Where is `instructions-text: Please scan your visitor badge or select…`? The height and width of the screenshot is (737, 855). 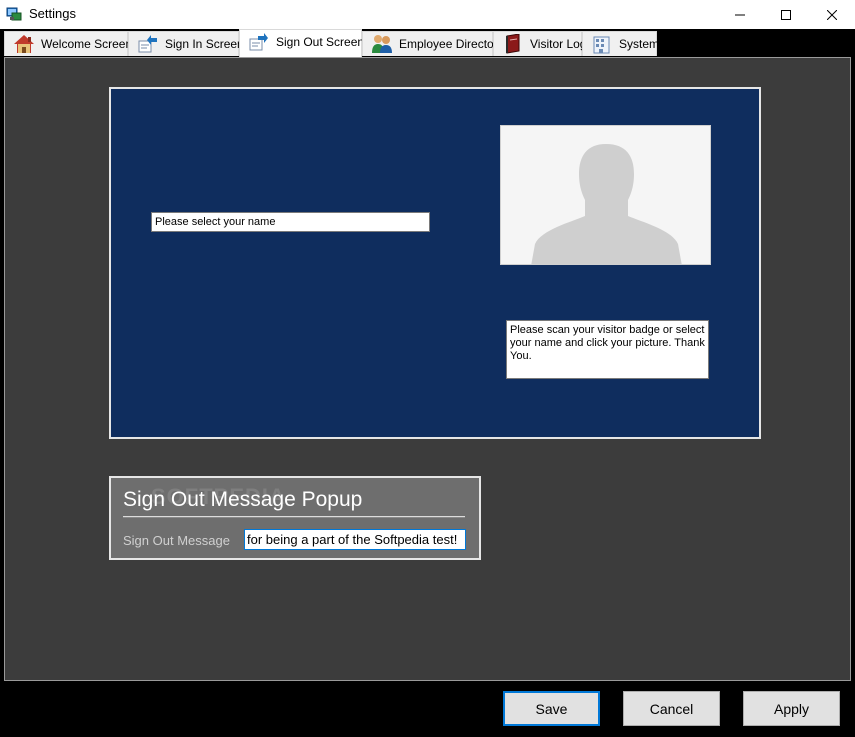 instructions-text: Please scan your visitor badge or select… is located at coordinates (607, 349).